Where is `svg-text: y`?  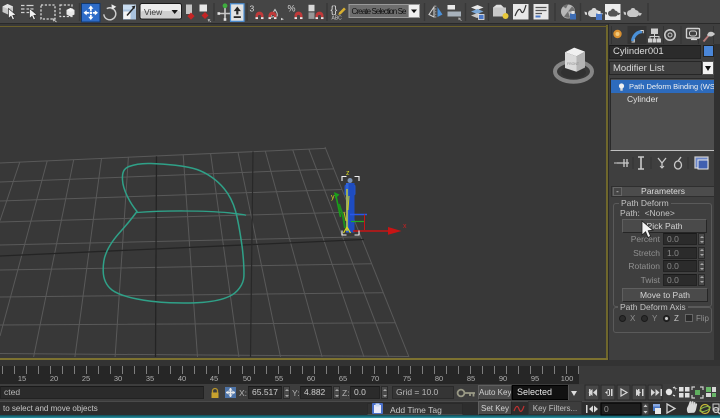
svg-text: y is located at coordinates (333, 197).